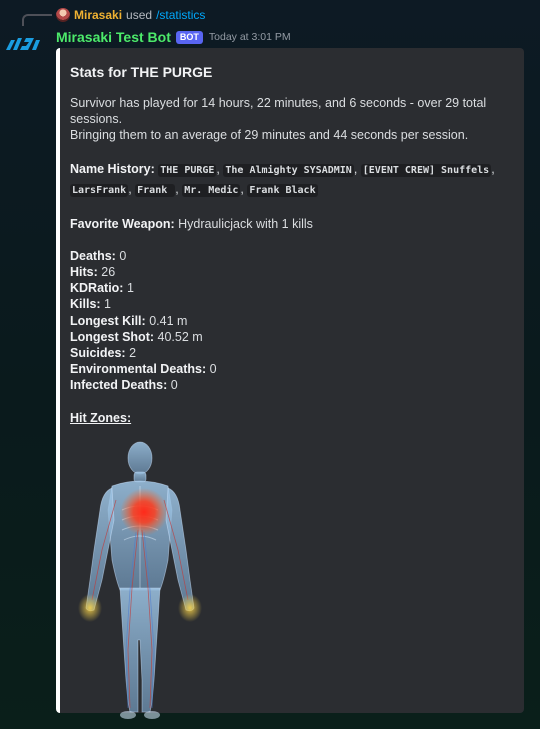  I want to click on stat-value: 2, so click(133, 353).